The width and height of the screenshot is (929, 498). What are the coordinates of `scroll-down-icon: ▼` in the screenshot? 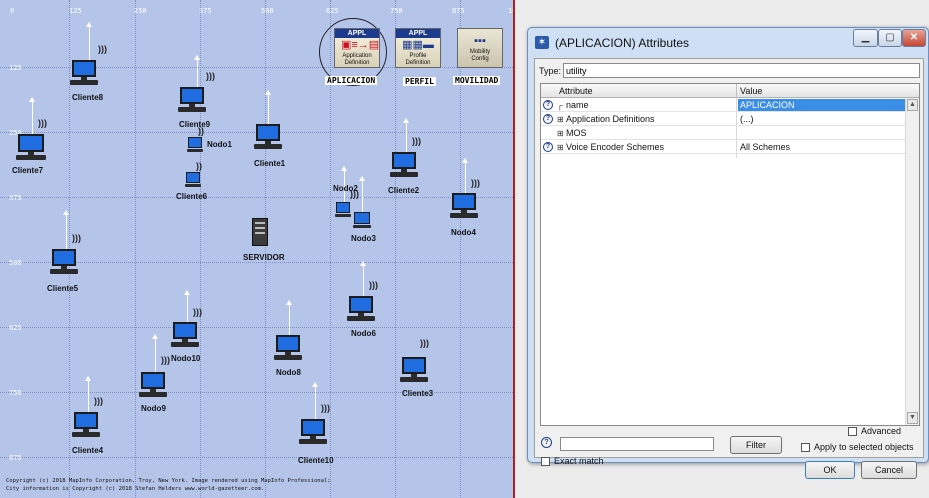 It's located at (912, 418).